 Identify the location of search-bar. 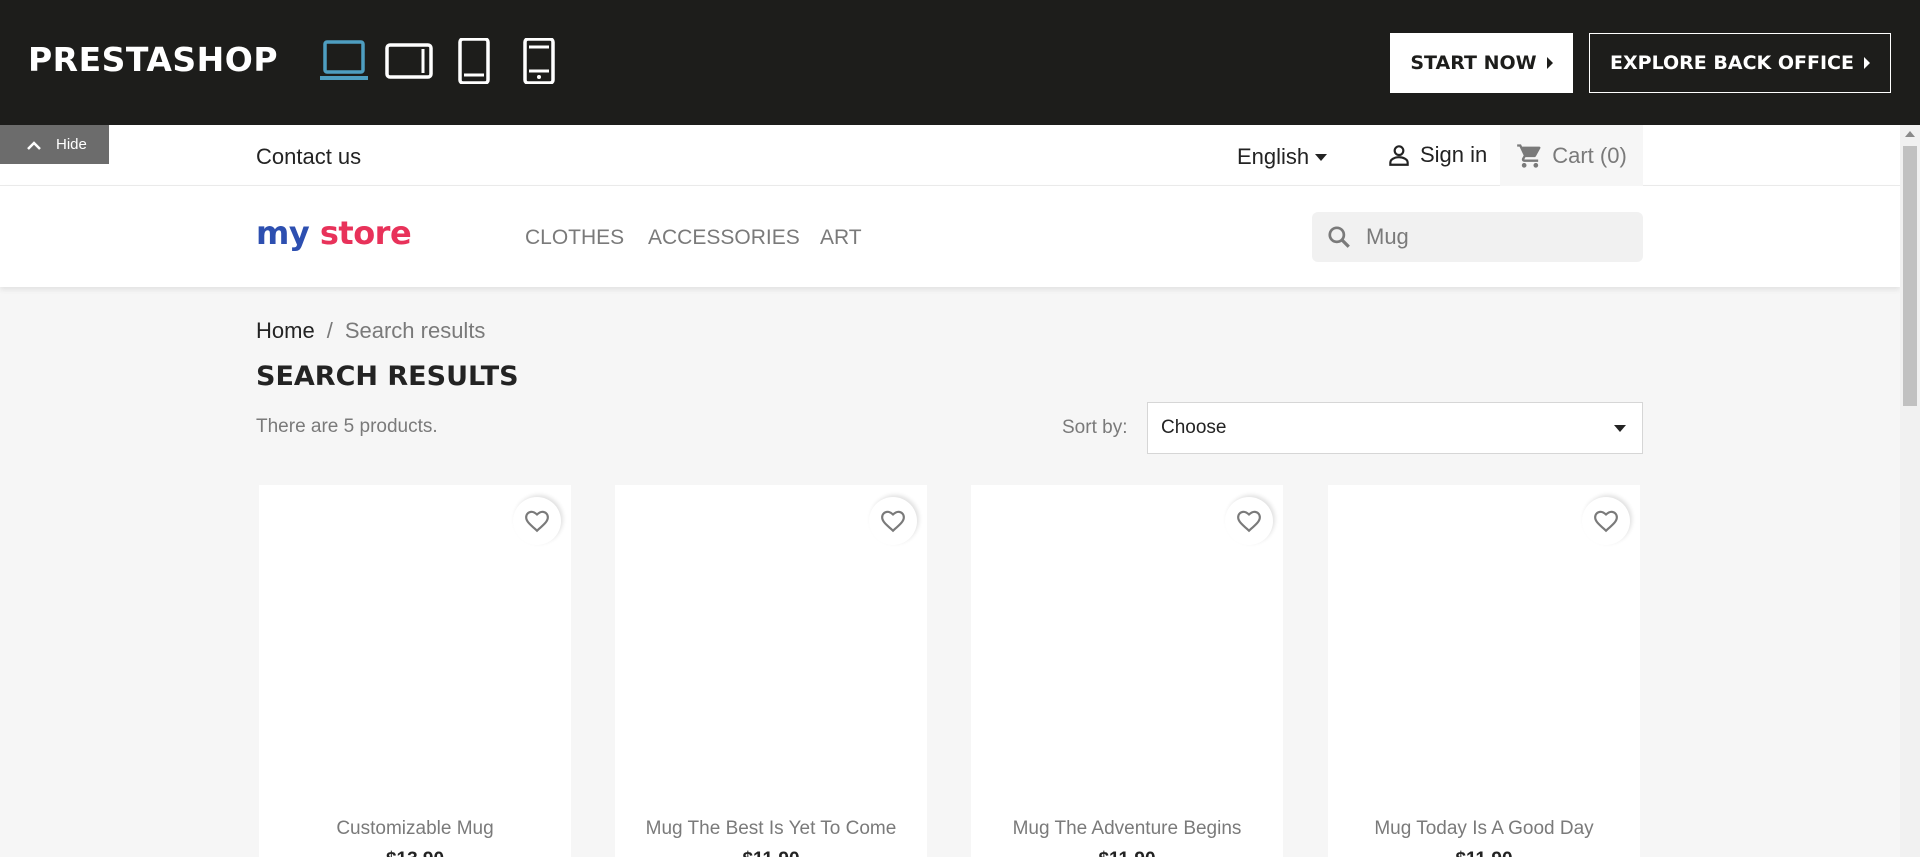
(1477, 237).